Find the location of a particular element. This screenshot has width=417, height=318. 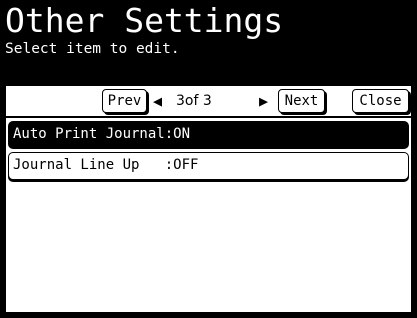

arrow-left-icon: ◀ is located at coordinates (157, 101).